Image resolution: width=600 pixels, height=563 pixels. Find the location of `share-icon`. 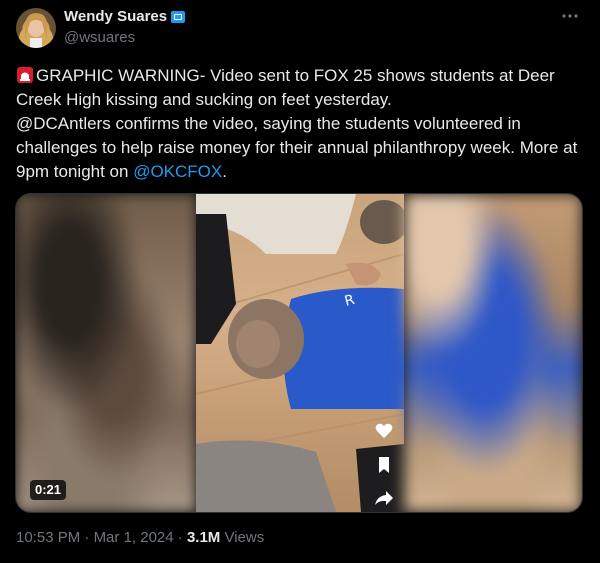

share-icon is located at coordinates (384, 498).